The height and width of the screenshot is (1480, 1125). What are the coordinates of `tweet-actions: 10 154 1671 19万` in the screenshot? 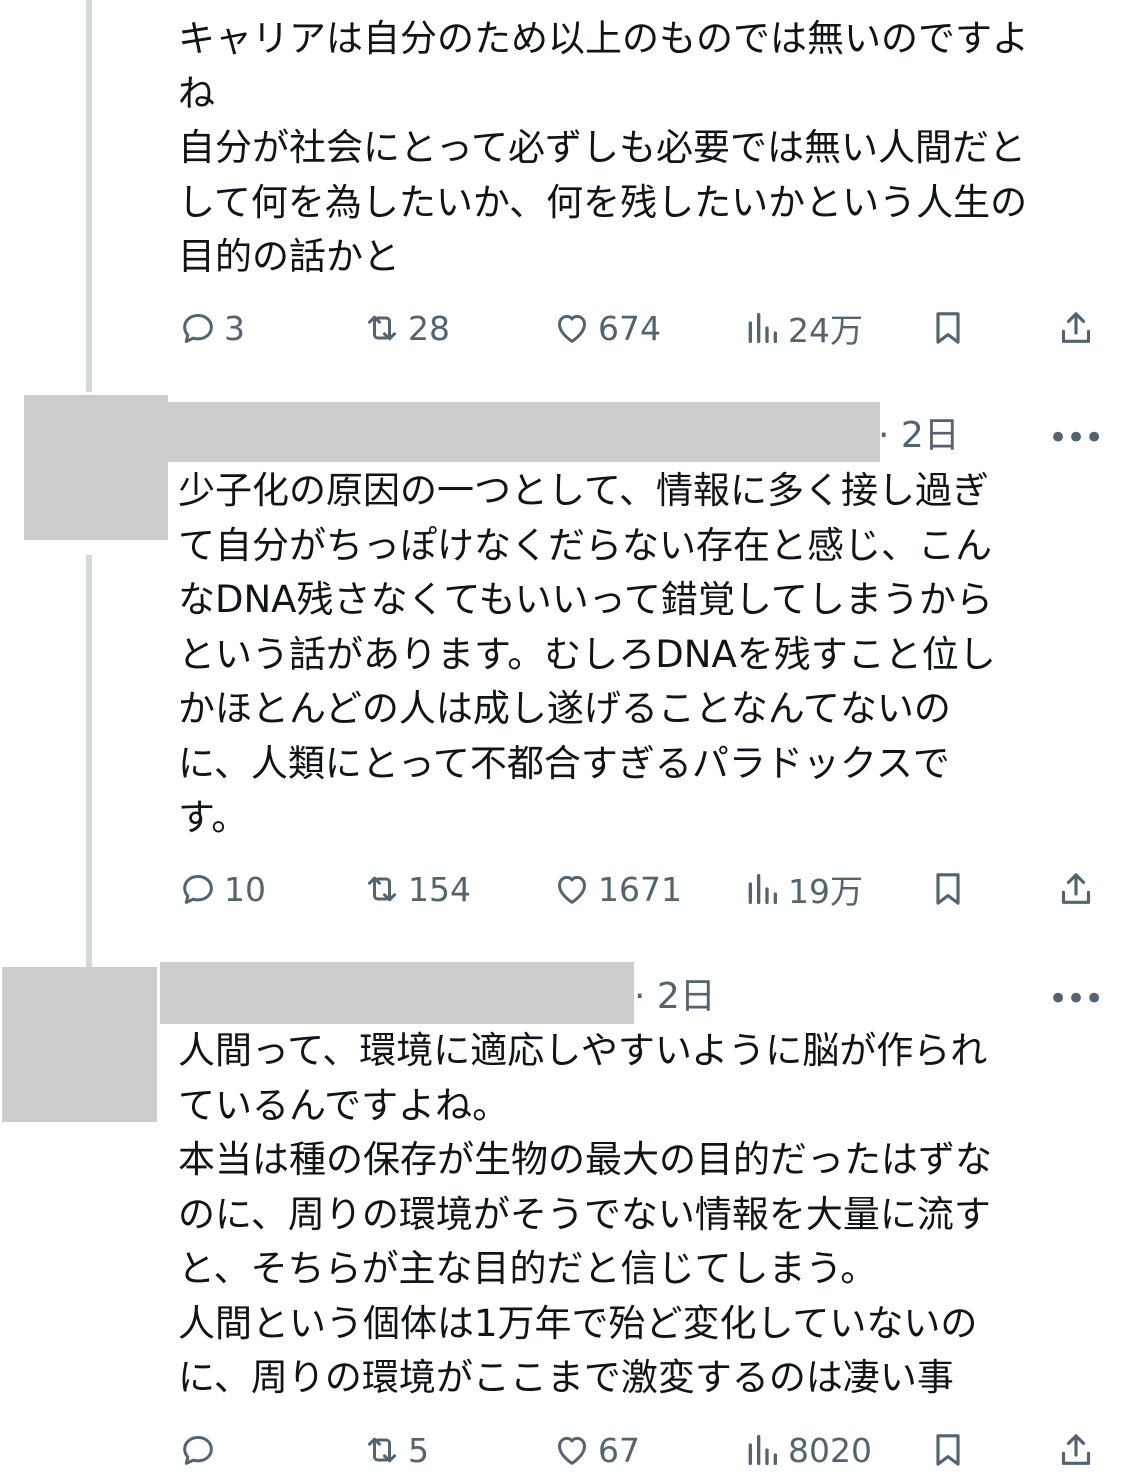 It's located at (562, 889).